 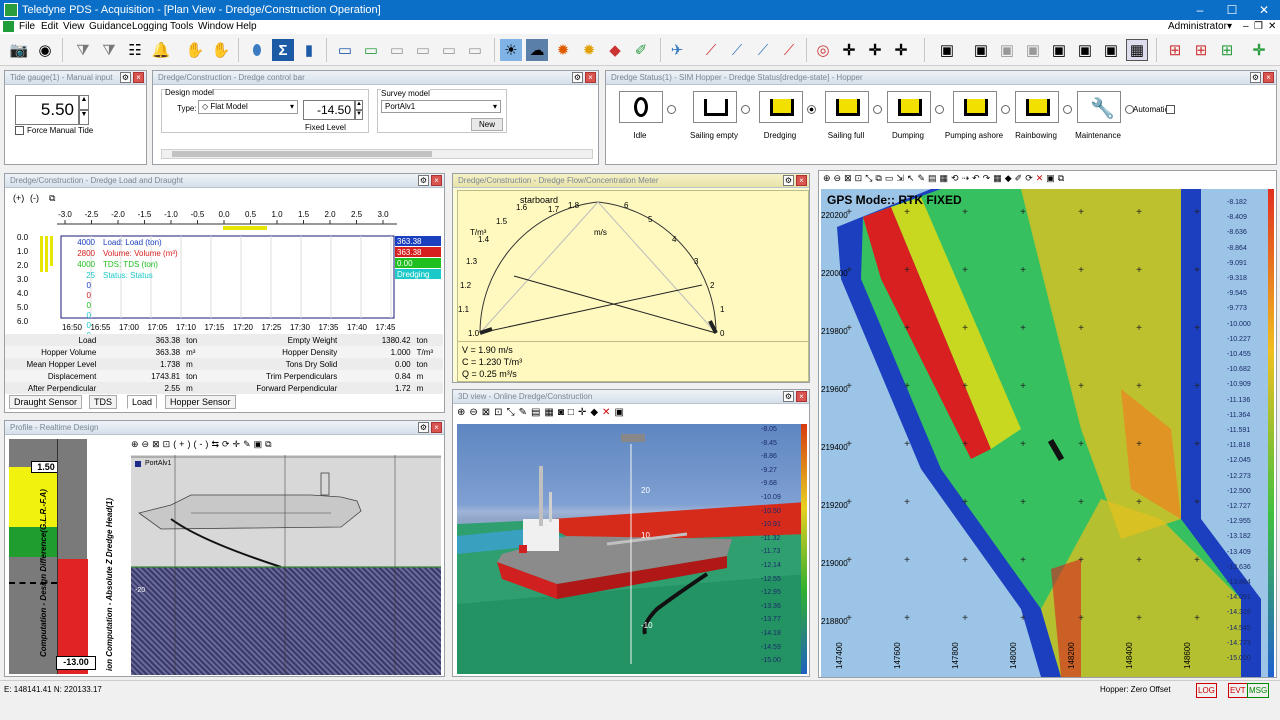 I want to click on tab-draught-sensor: Draught Sensor, so click(x=46, y=402).